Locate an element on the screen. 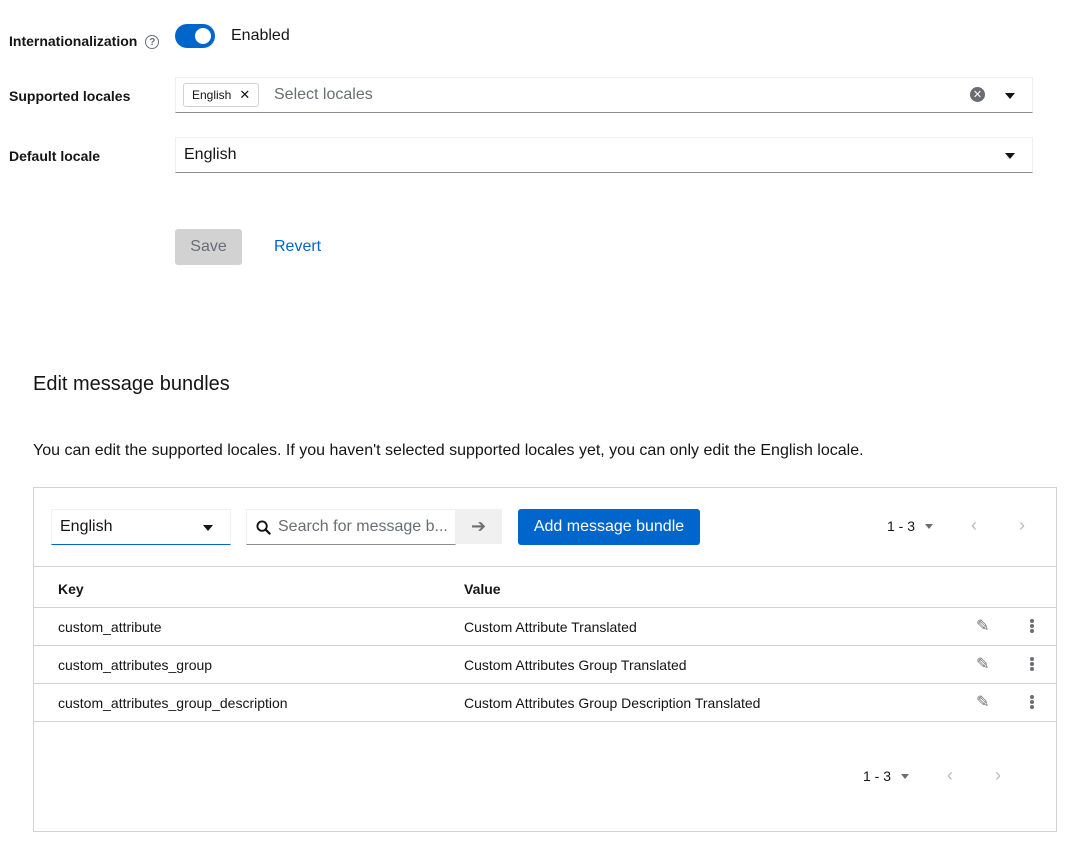  revert-button: Revert is located at coordinates (297, 247).